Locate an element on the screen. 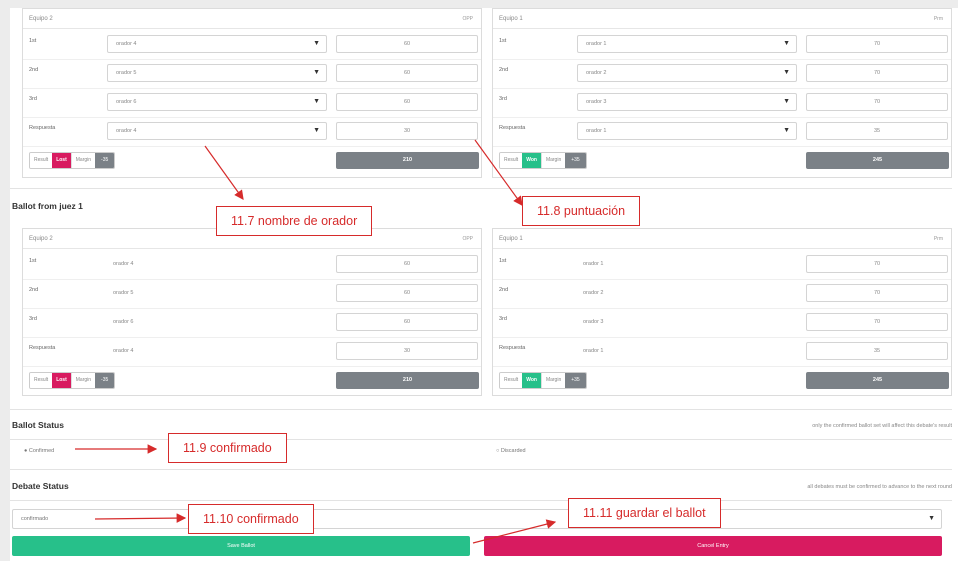 The image size is (958, 561). side-label: Prm is located at coordinates (938, 19).